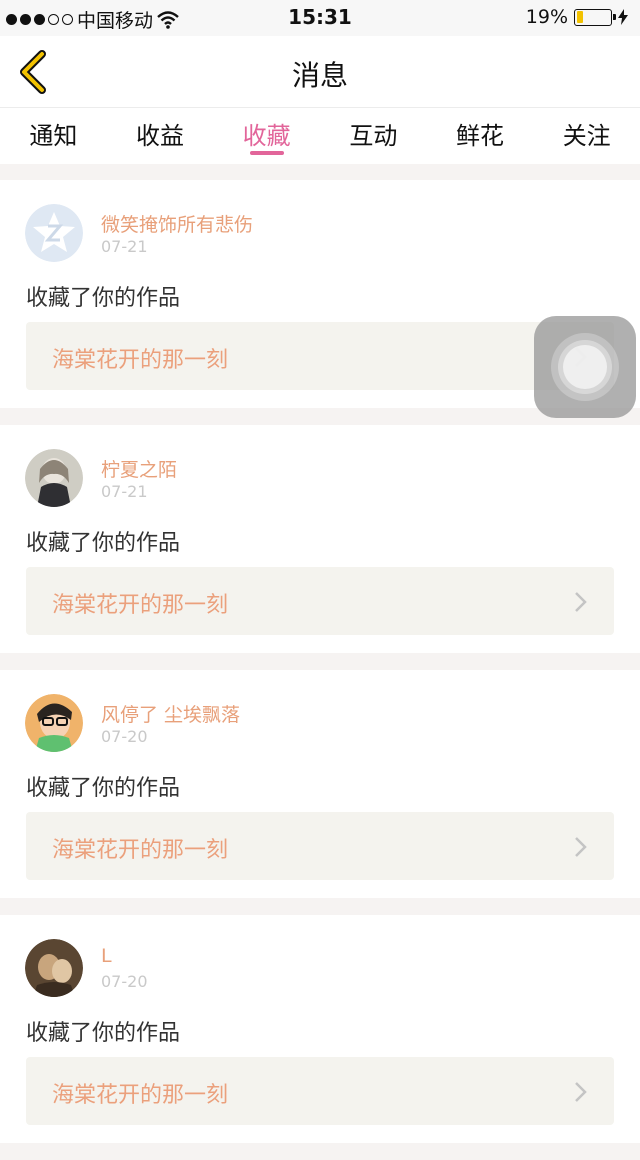 Image resolution: width=640 pixels, height=1160 pixels. What do you see at coordinates (595, 17) in the screenshot?
I see `battery-icon` at bounding box center [595, 17].